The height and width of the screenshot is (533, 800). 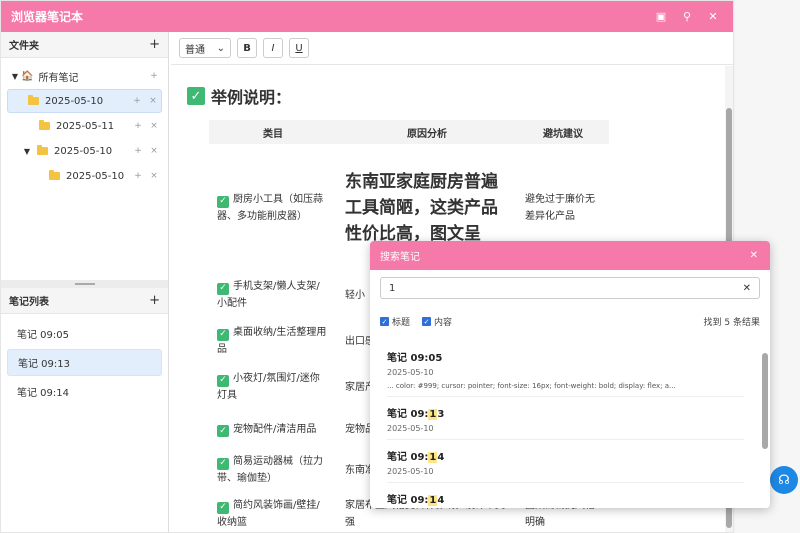 I want to click on help-icon: ☊, so click(x=784, y=480).